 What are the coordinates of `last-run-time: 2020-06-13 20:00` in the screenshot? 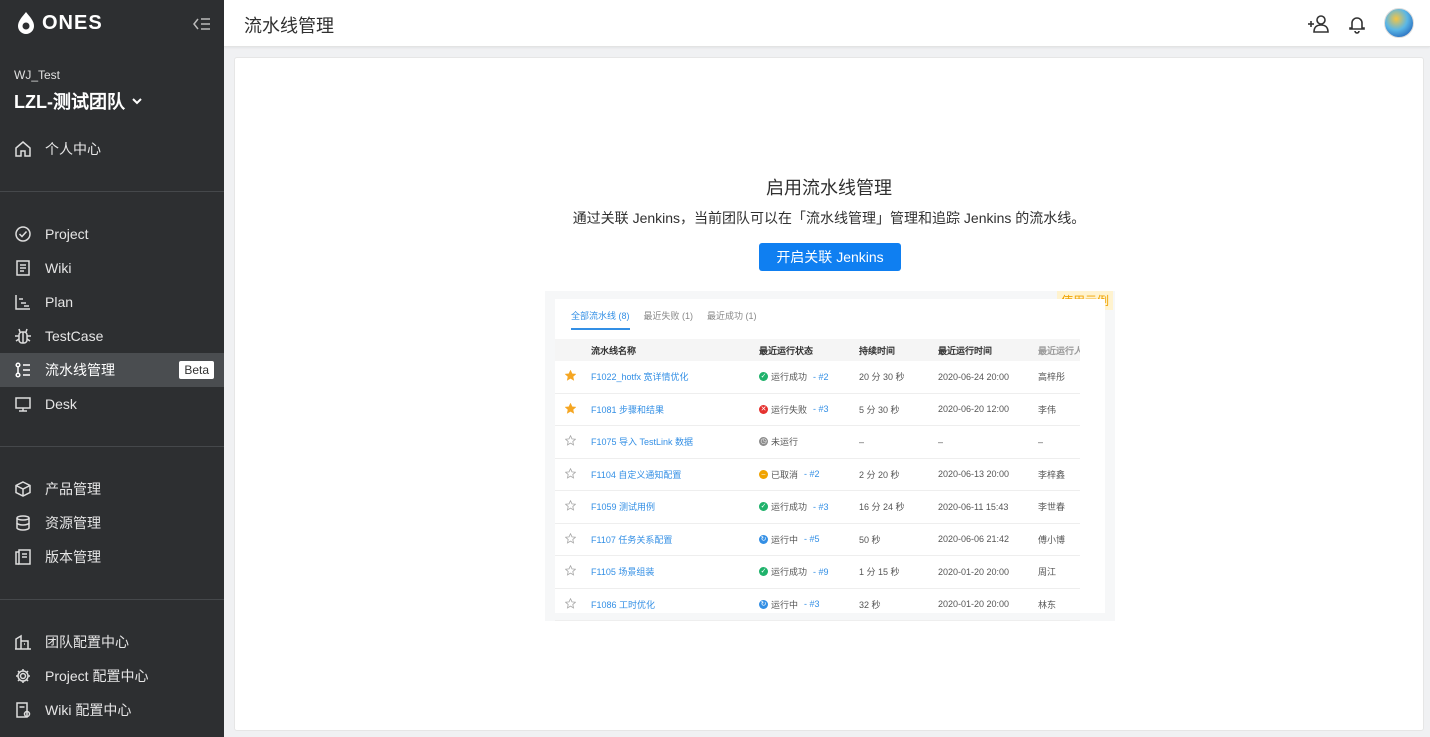 It's located at (974, 474).